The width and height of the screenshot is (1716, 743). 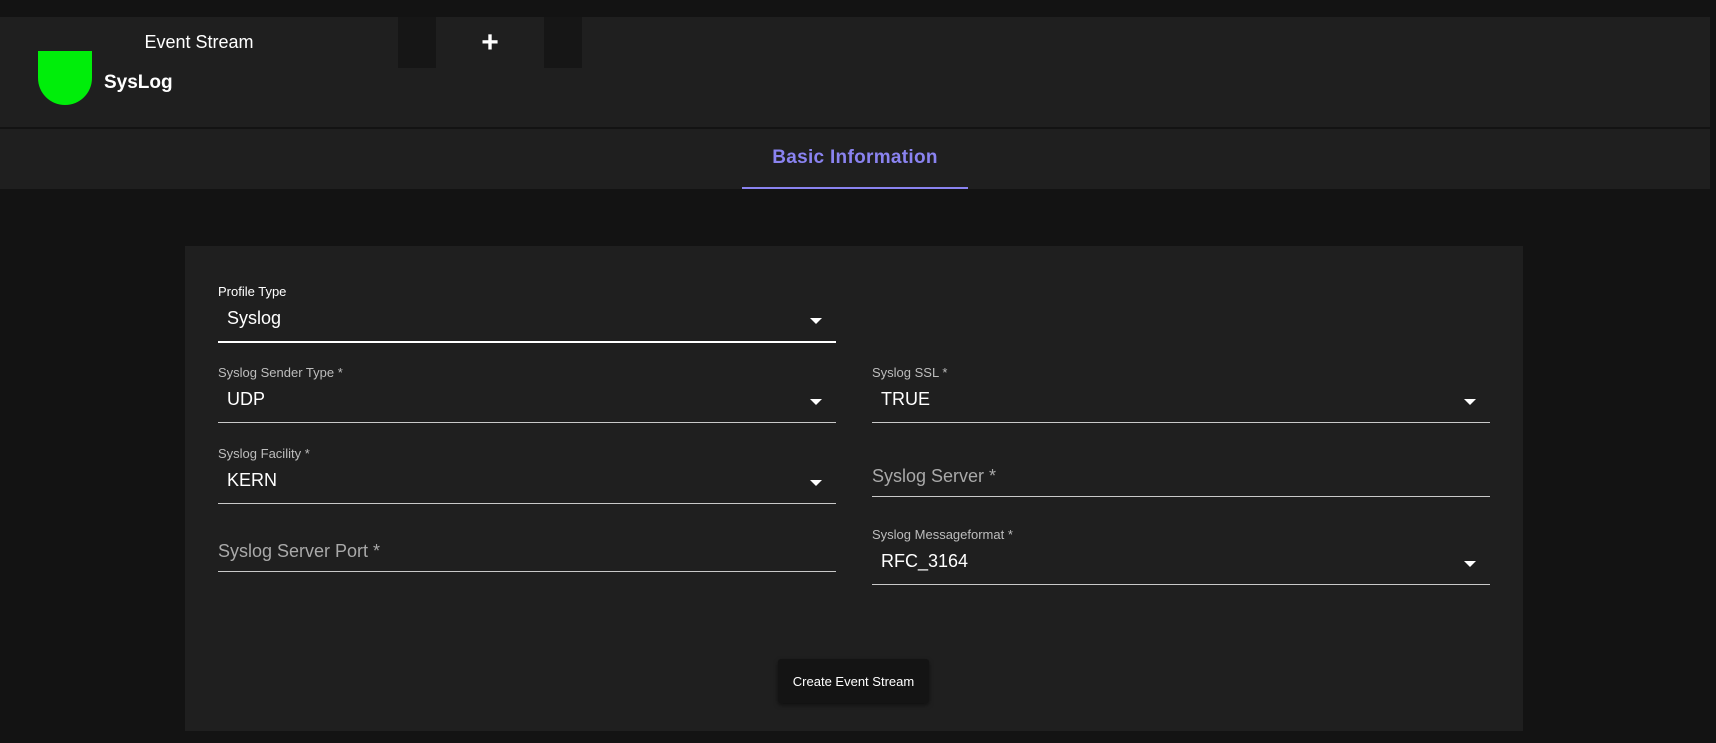 I want to click on stream-name: SysLog, so click(x=138, y=82).